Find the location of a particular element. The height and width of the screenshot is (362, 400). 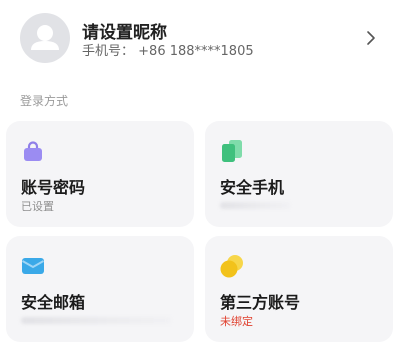

coins-icon is located at coordinates (231, 266).